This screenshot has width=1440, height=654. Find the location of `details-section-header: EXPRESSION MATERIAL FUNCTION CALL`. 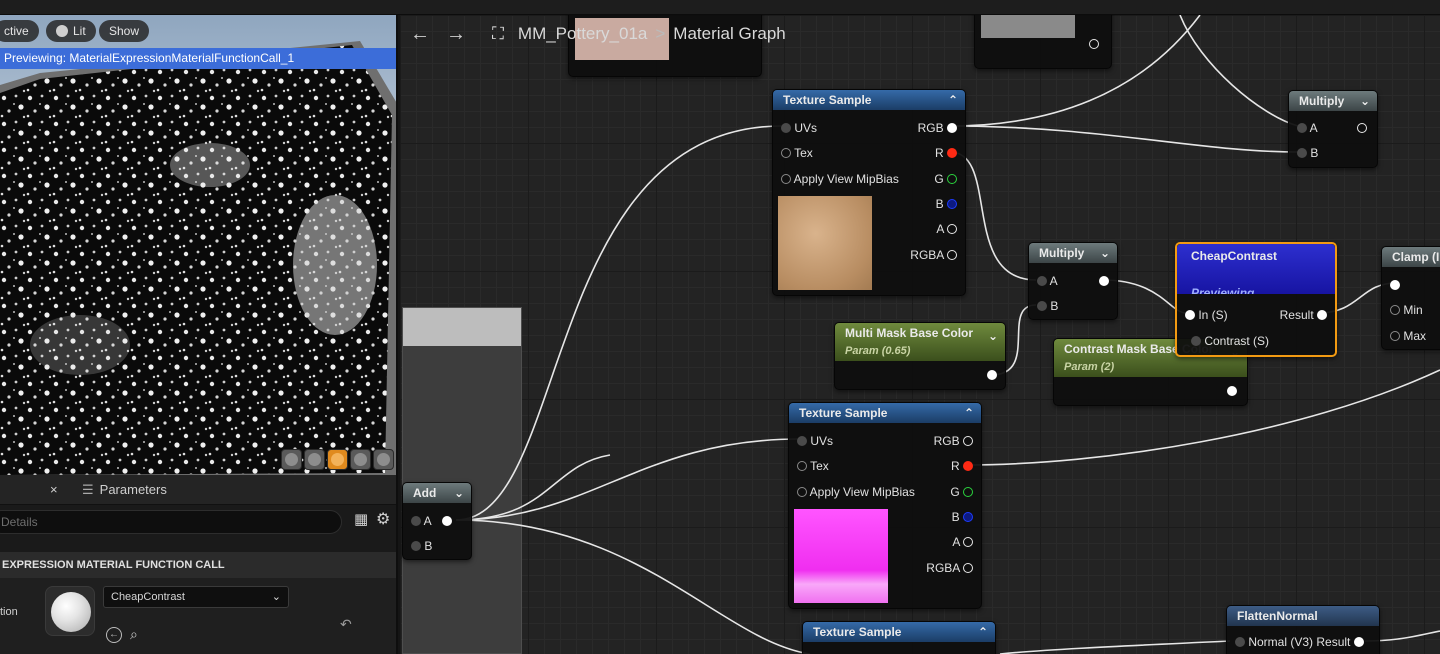

details-section-header: EXPRESSION MATERIAL FUNCTION CALL is located at coordinates (198, 565).